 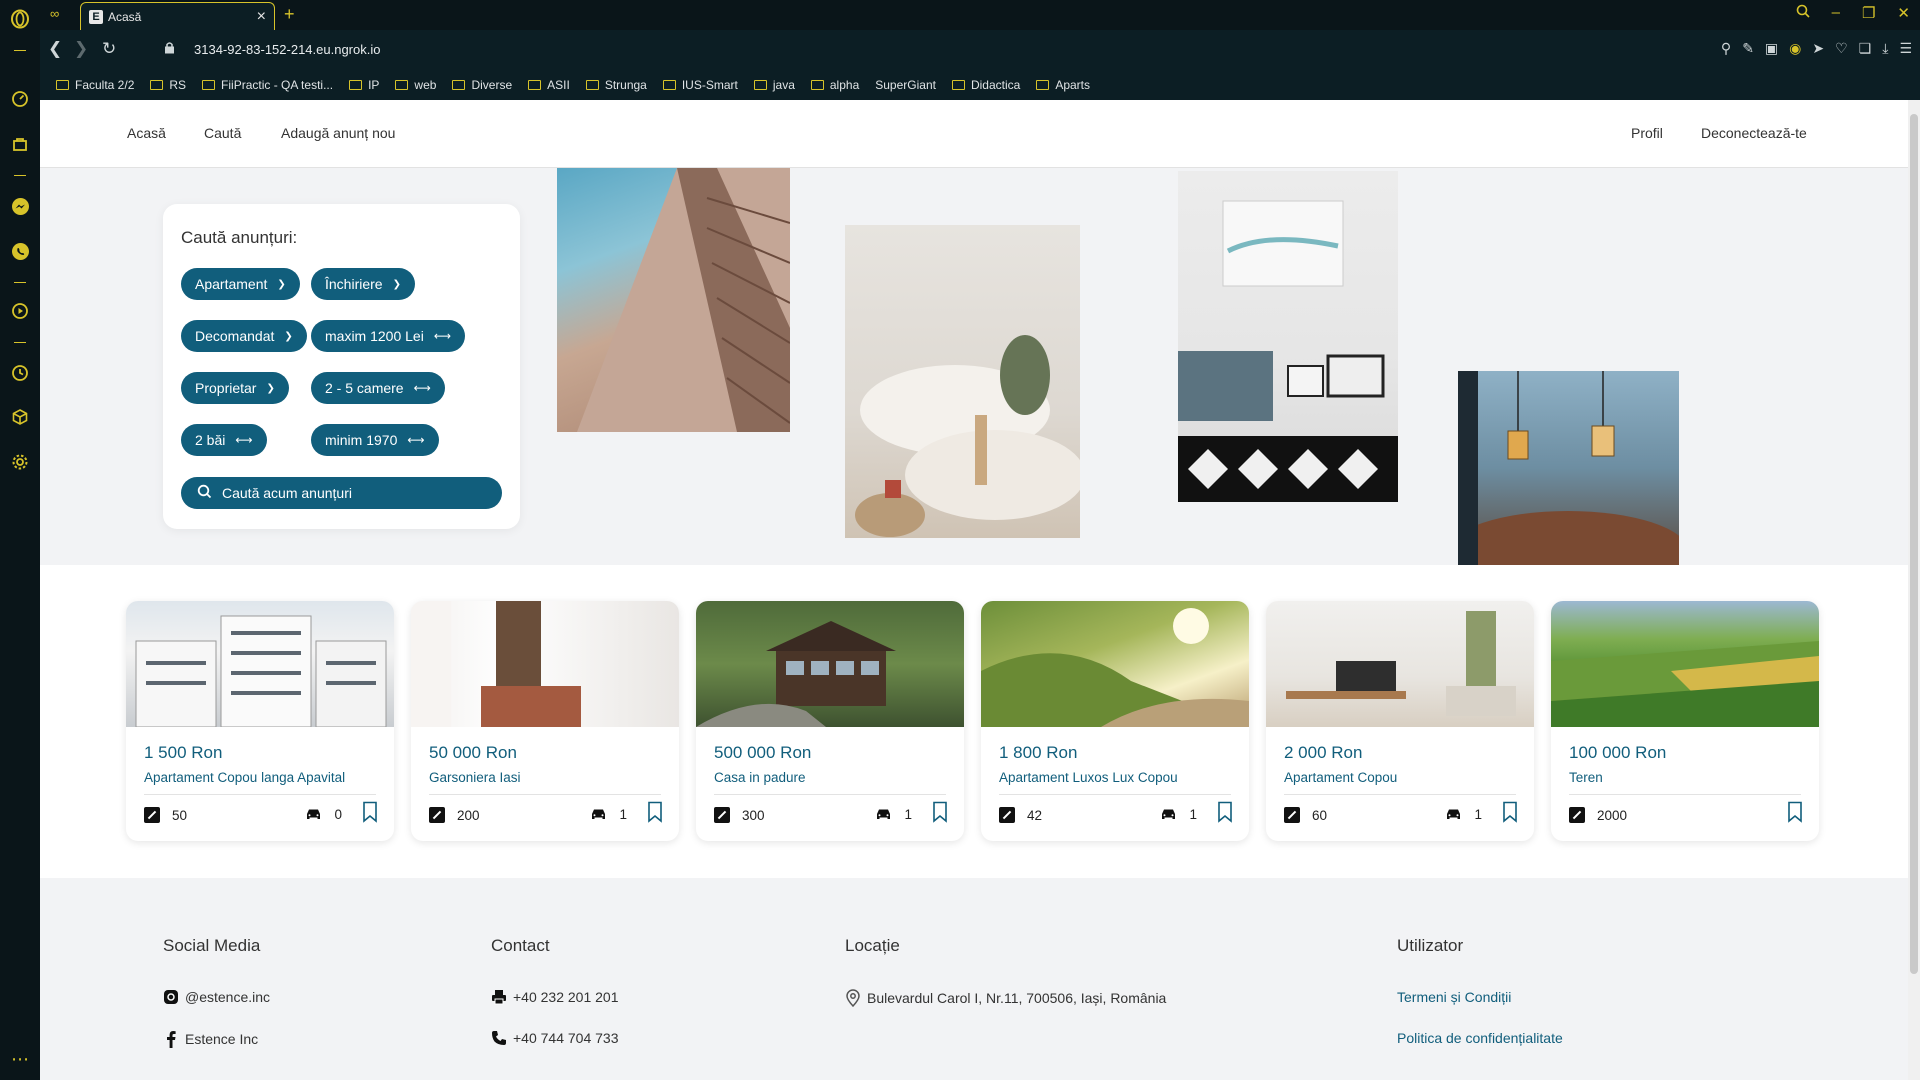 I want to click on partitioning-dropdown: Decomandat ❯, so click(x=244, y=336).